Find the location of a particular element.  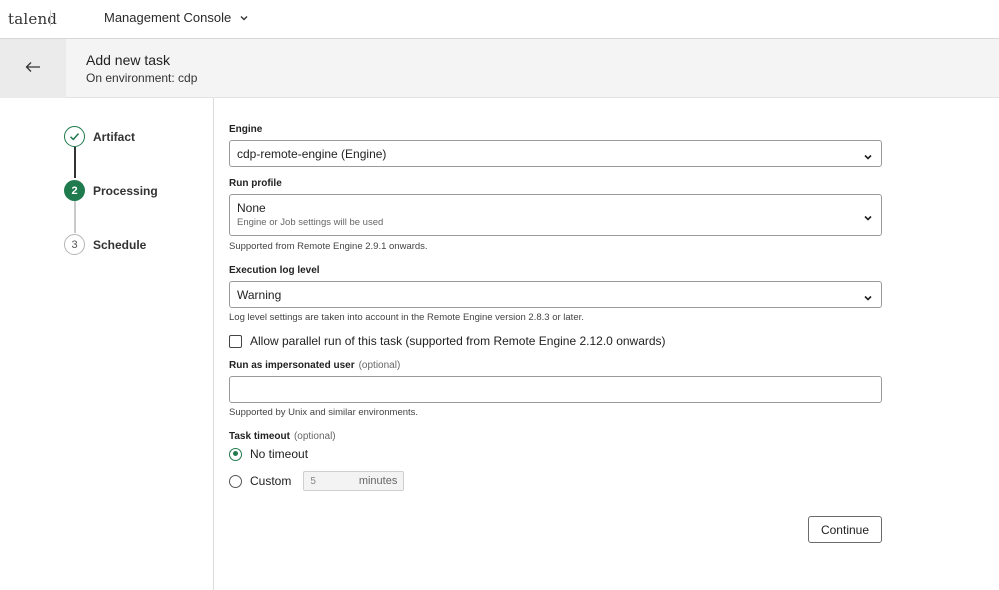

step-processing: 2 Processing is located at coordinates (111, 190).